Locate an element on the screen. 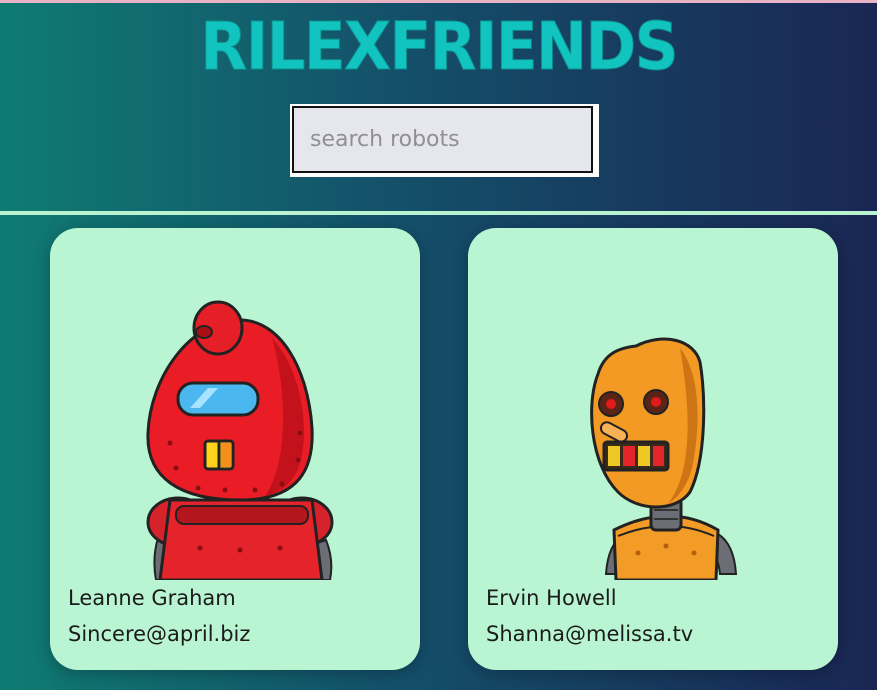  header-divider is located at coordinates (438, 213).